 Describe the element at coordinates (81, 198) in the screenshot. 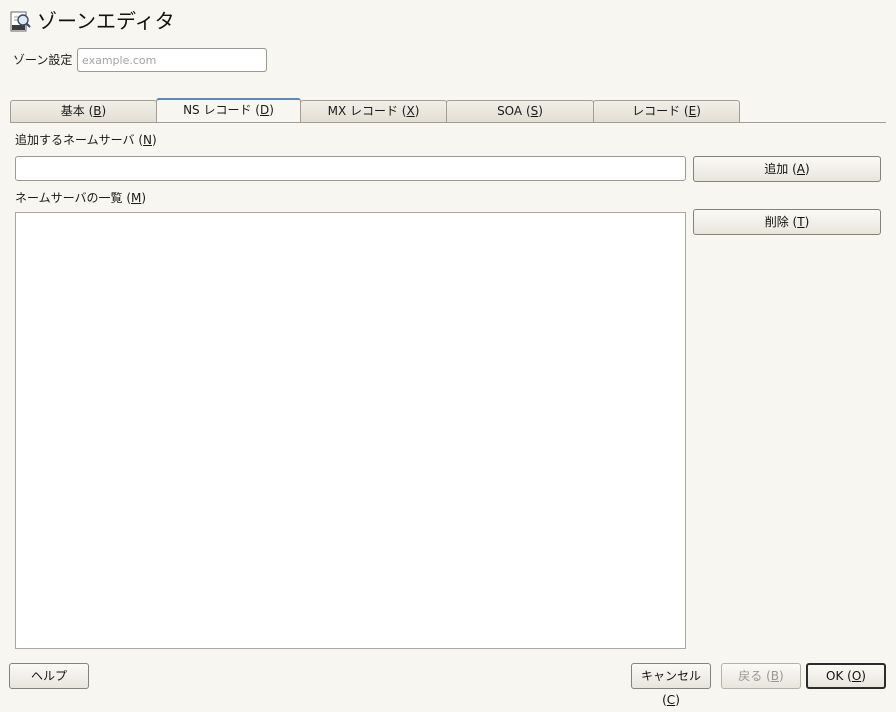

I see `nameserver-list-label: ネームサーバの一覧 (M)` at that location.